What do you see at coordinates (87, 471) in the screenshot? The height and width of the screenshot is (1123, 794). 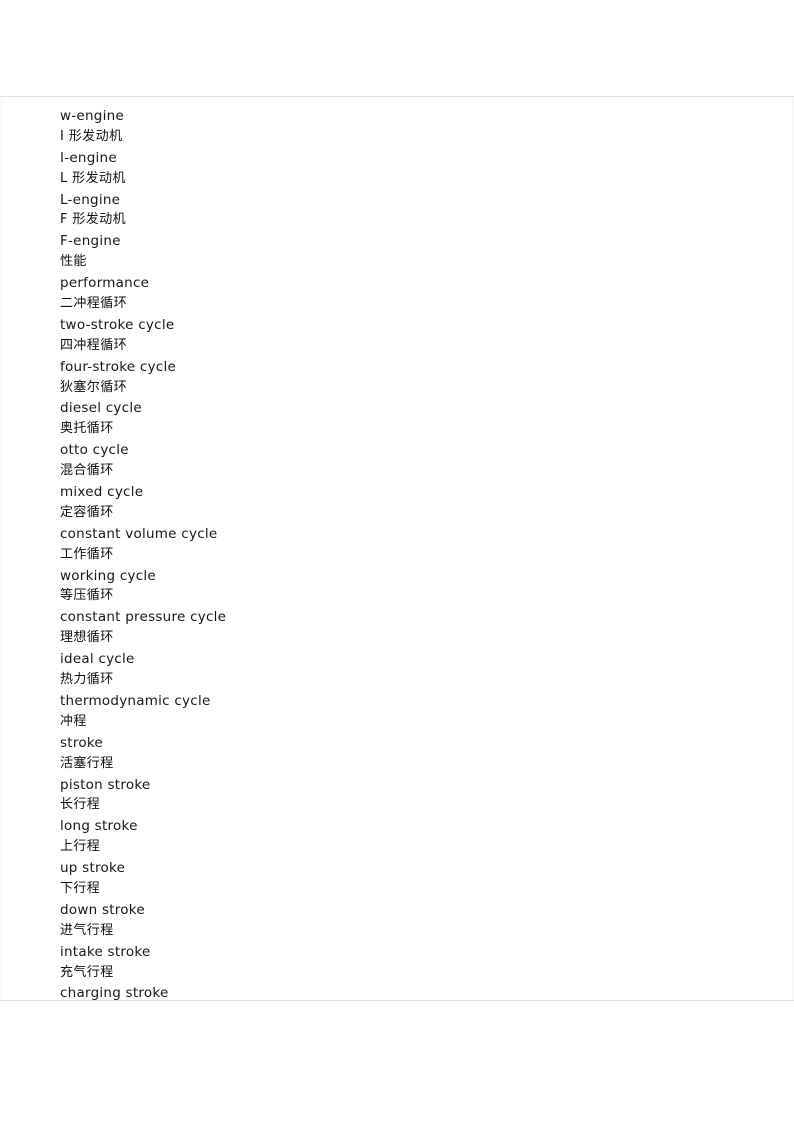 I see `glossary-term: 混合循环` at bounding box center [87, 471].